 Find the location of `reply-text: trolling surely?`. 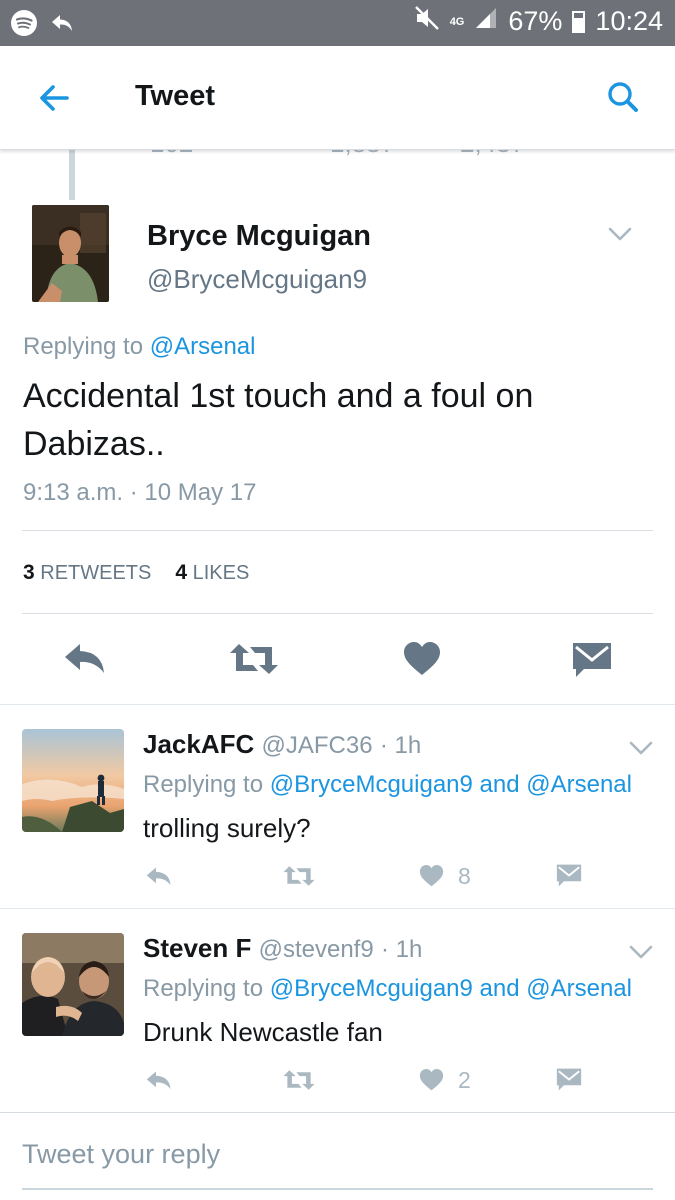

reply-text: trolling surely? is located at coordinates (227, 828).